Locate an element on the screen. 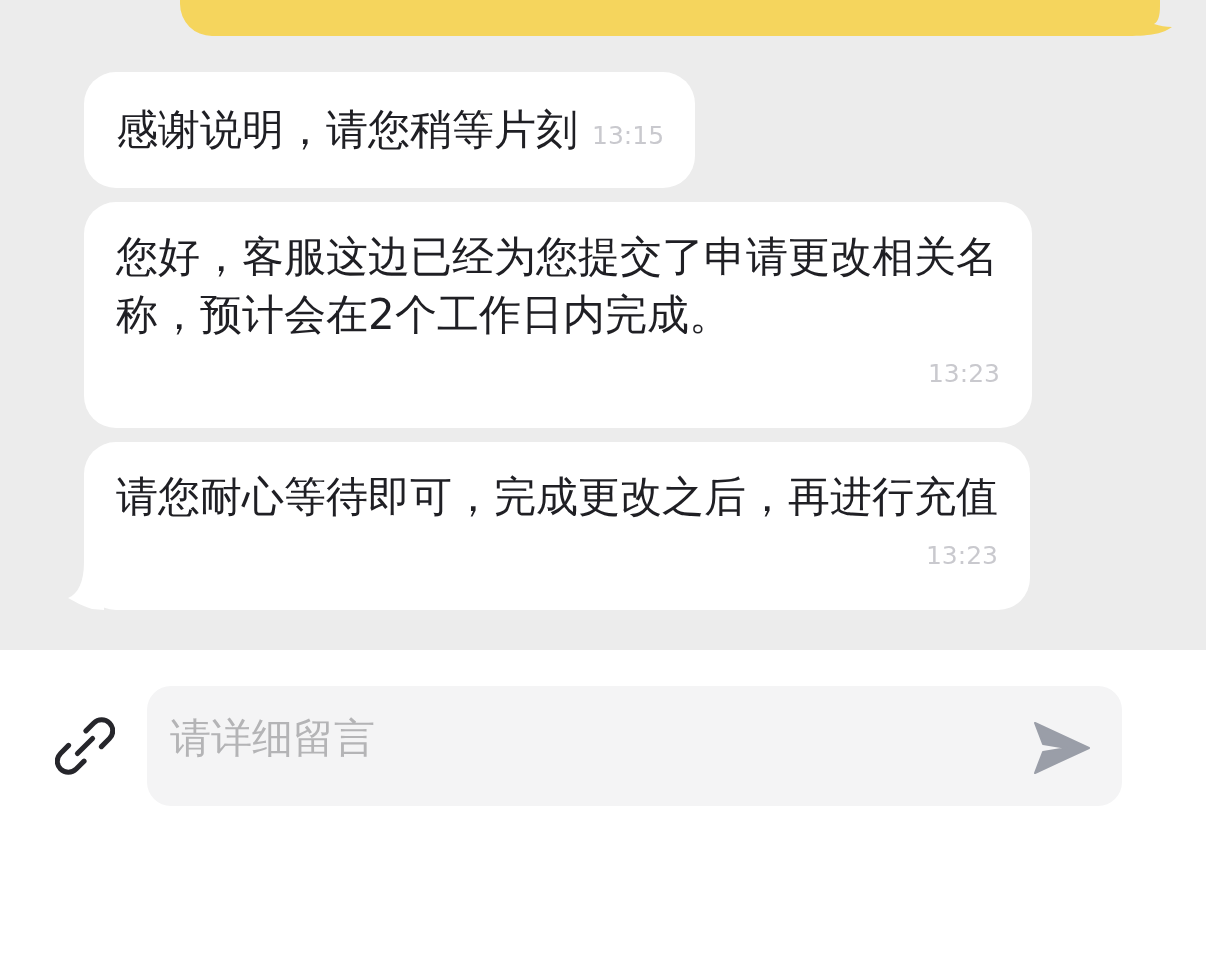 Image resolution: width=1206 pixels, height=954 pixels. message-input-field: 请详细留言 is located at coordinates (634, 746).